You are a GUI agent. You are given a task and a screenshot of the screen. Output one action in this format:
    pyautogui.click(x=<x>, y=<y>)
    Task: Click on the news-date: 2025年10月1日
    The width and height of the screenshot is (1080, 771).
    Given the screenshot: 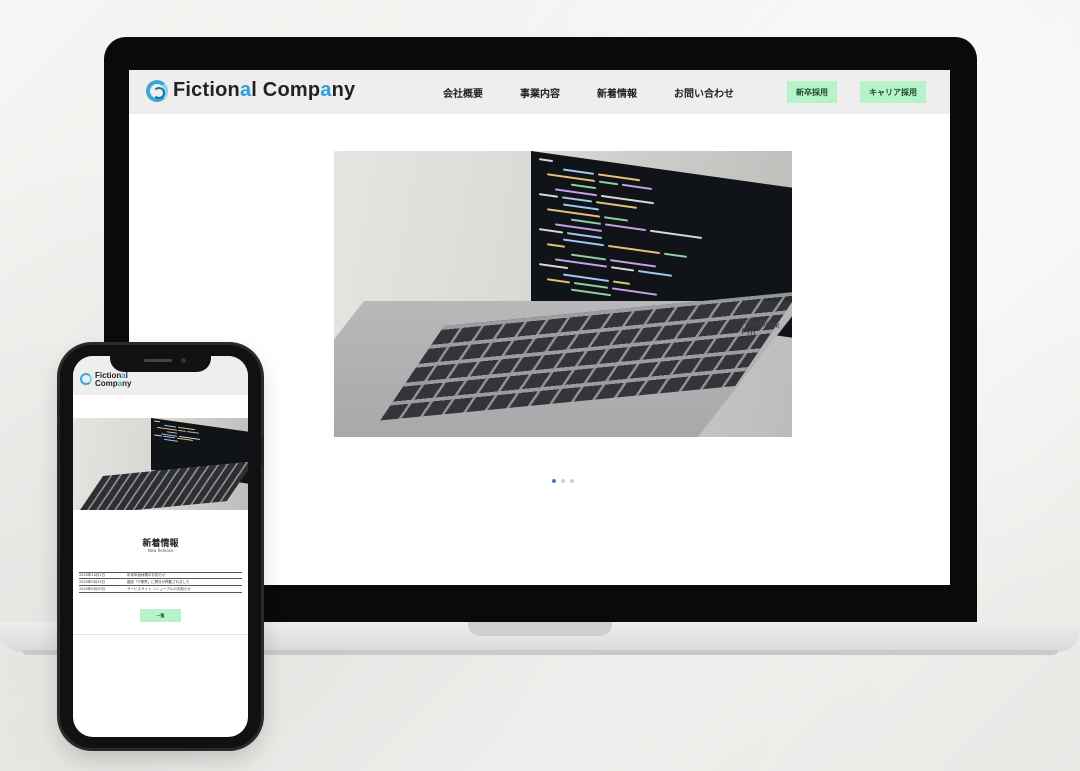 What is the action you would take?
    pyautogui.click(x=92, y=575)
    